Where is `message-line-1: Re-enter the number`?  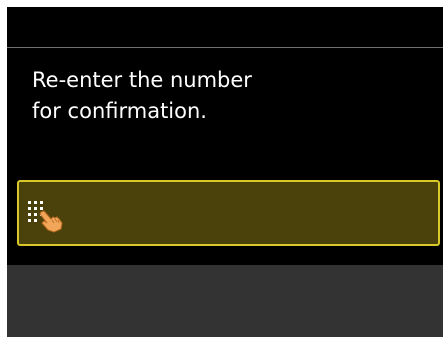
message-line-1: Re-enter the number is located at coordinates (142, 80).